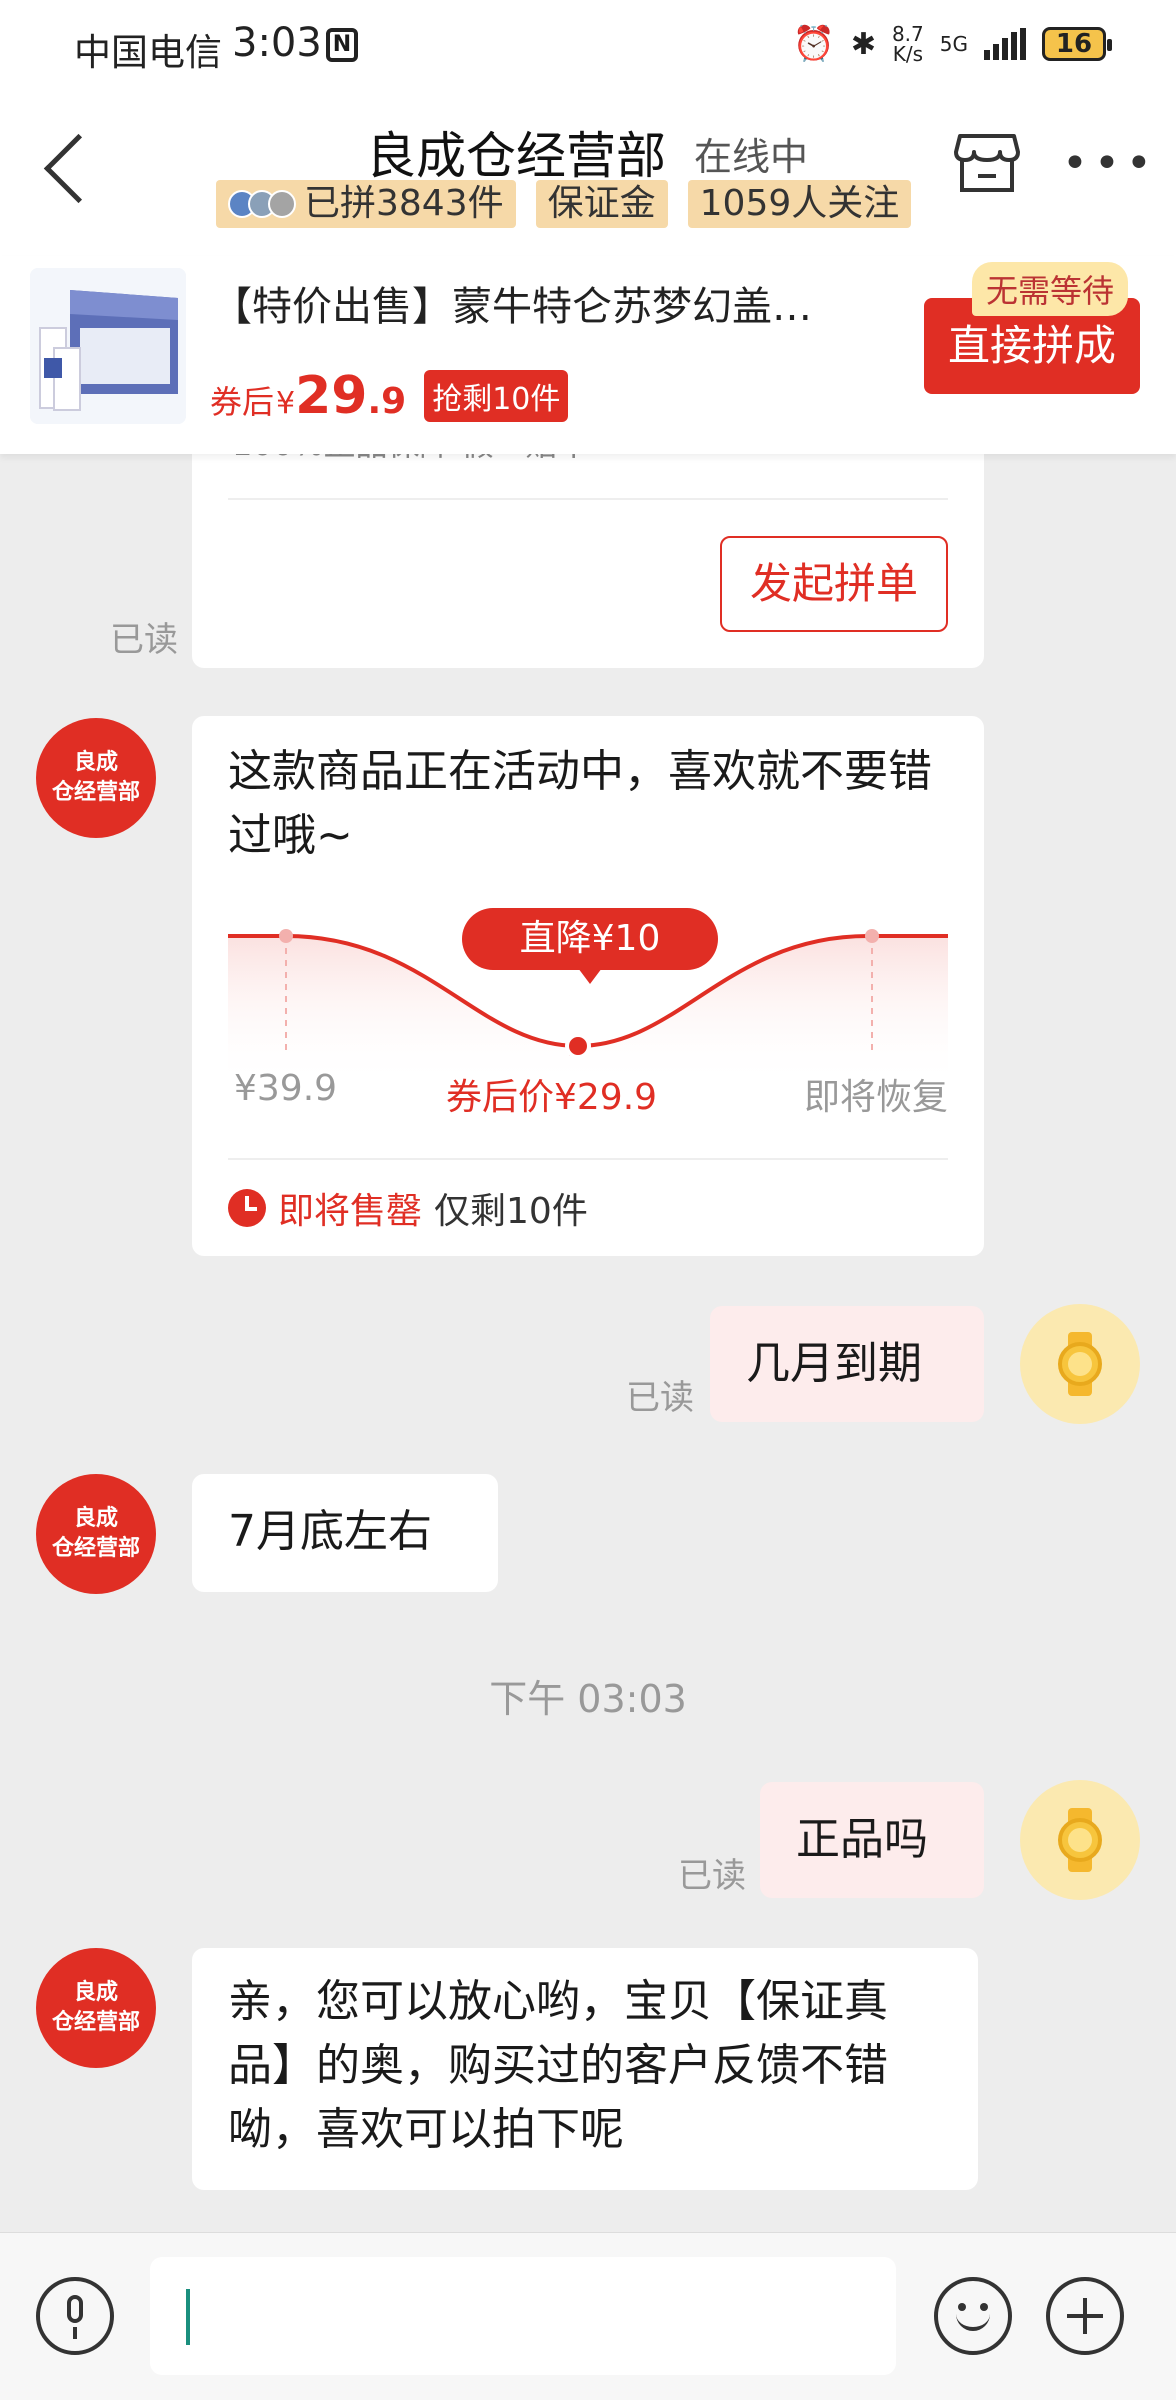 This screenshot has height=2400, width=1176. I want to click on battery-icon: 16, so click(1077, 44).